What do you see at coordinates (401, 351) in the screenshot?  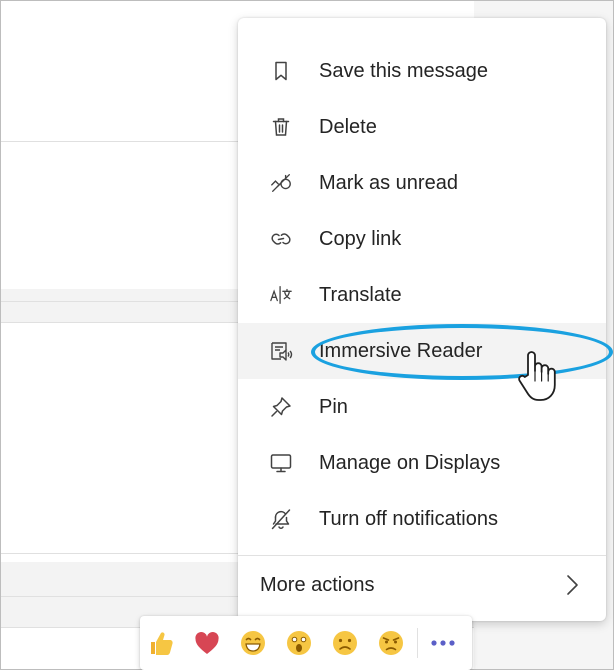 I see `menu-item-label: Immersive Reader` at bounding box center [401, 351].